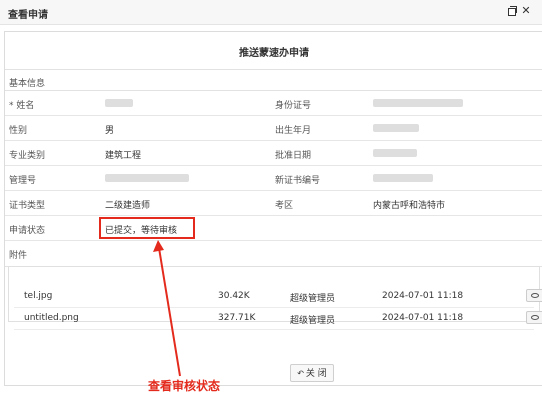 The width and height of the screenshot is (542, 404). I want to click on annotation-arrow, so click(167, 308).